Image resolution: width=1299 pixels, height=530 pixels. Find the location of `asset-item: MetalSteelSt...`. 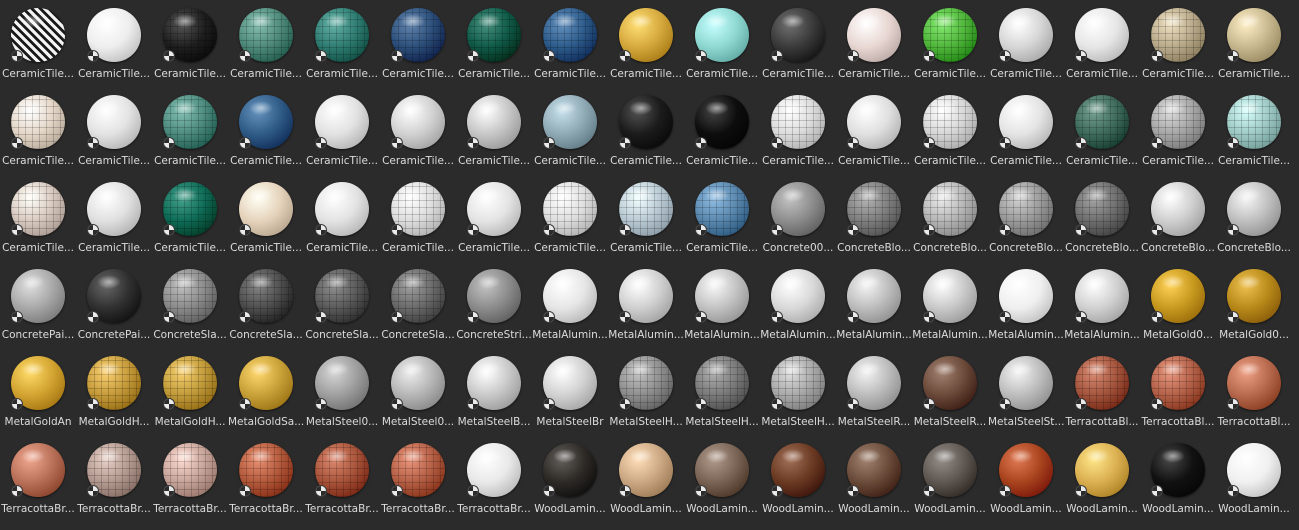

asset-item: MetalSteelSt... is located at coordinates (1026, 391).